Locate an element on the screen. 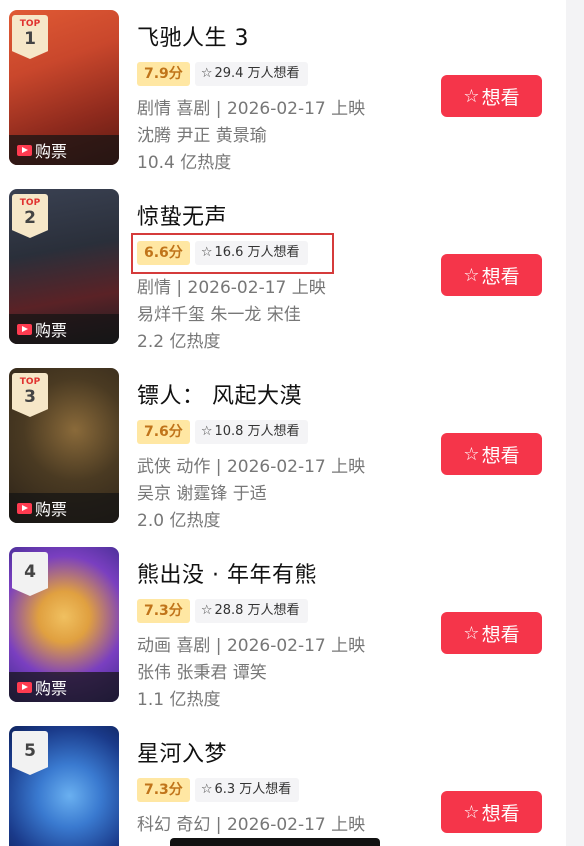 The image size is (584, 846). cast-line: 沈腾 尹正 黄景瑜 is located at coordinates (202, 136).